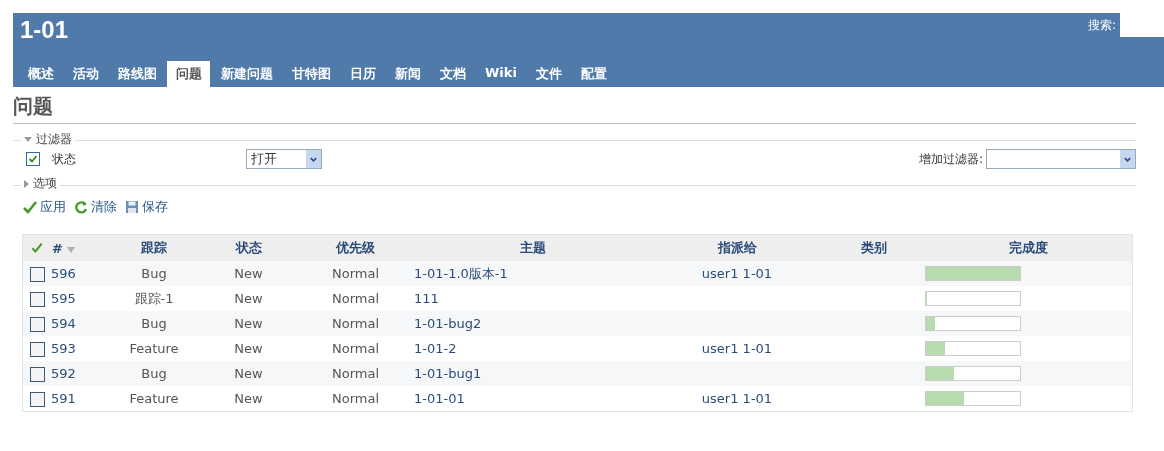 The width and height of the screenshot is (1164, 451). Describe the element at coordinates (33, 159) in the screenshot. I see `status-checkbox` at that location.